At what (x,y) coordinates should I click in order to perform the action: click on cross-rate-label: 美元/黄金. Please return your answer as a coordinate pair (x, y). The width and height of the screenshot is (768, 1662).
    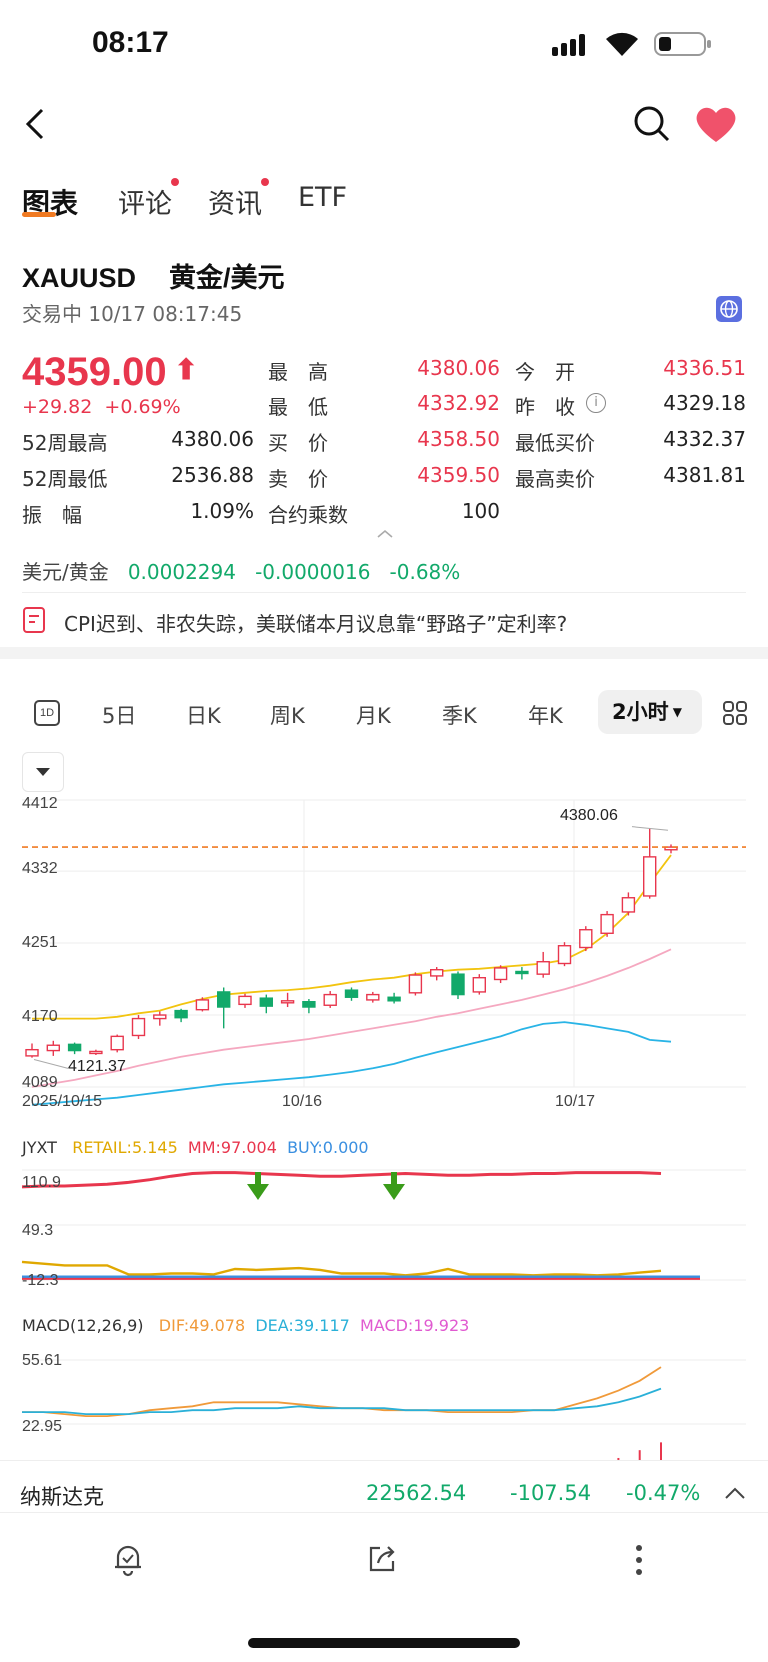
    Looking at the image, I should click on (65, 572).